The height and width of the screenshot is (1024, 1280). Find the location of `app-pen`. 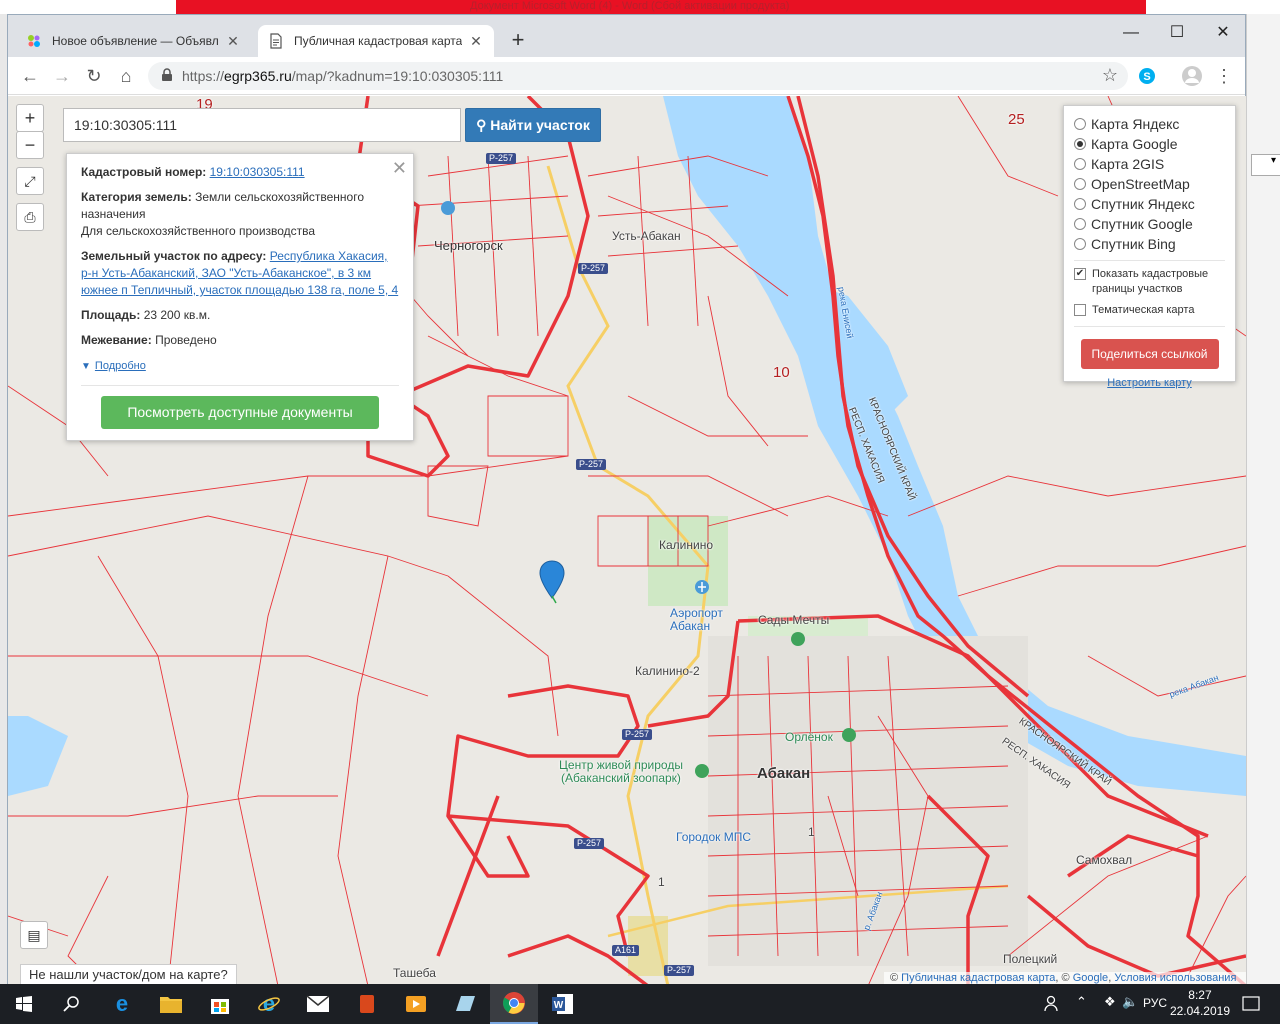

app-pen is located at coordinates (465, 1004).